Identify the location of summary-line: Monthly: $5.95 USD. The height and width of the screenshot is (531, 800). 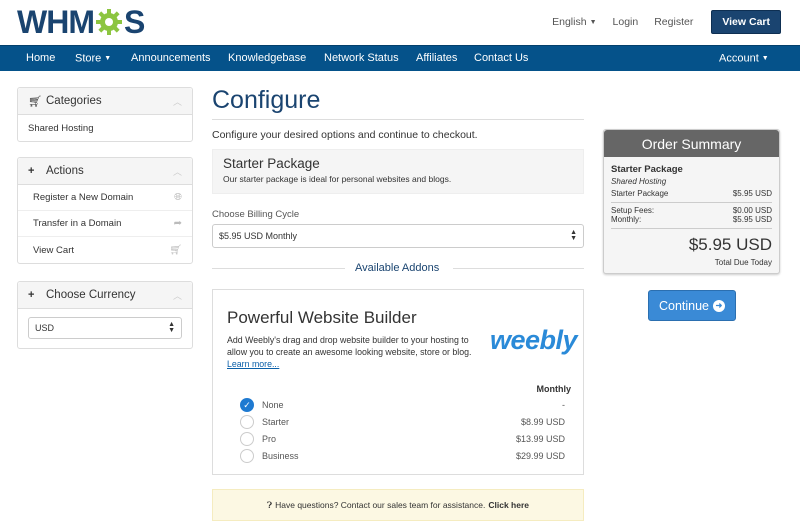
(691, 219).